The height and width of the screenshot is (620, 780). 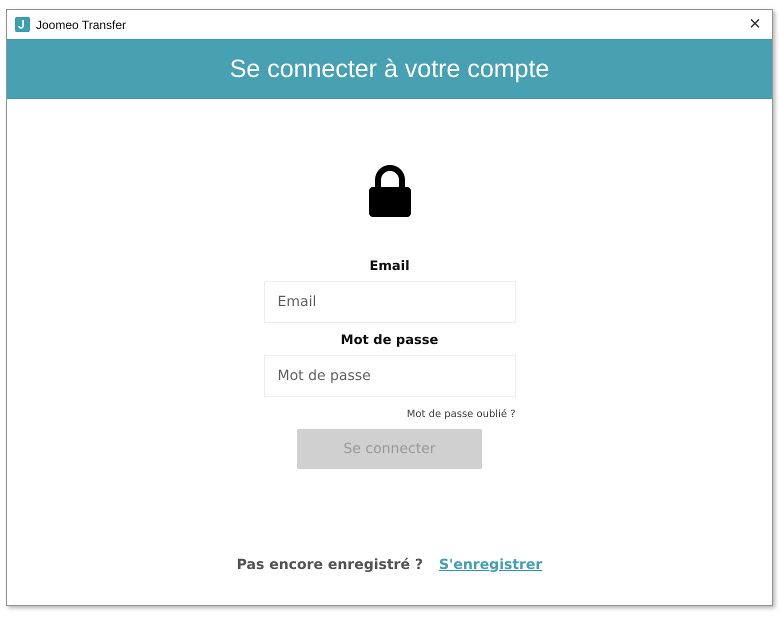 I want to click on forgot-password-link: Mot de passe oublié ?, so click(x=461, y=414).